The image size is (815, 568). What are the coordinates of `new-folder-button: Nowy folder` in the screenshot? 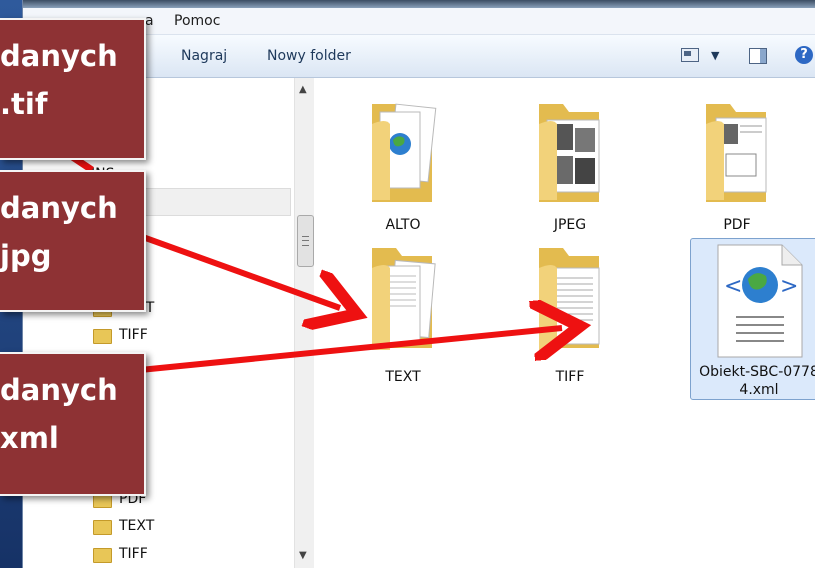 It's located at (309, 56).